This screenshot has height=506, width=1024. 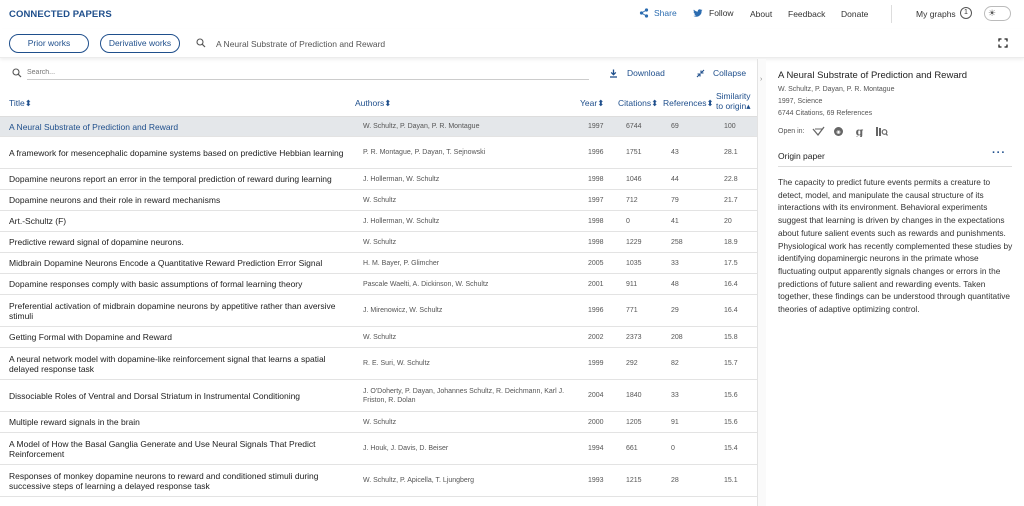 What do you see at coordinates (860, 132) in the screenshot?
I see `google-scholar-icon: g` at bounding box center [860, 132].